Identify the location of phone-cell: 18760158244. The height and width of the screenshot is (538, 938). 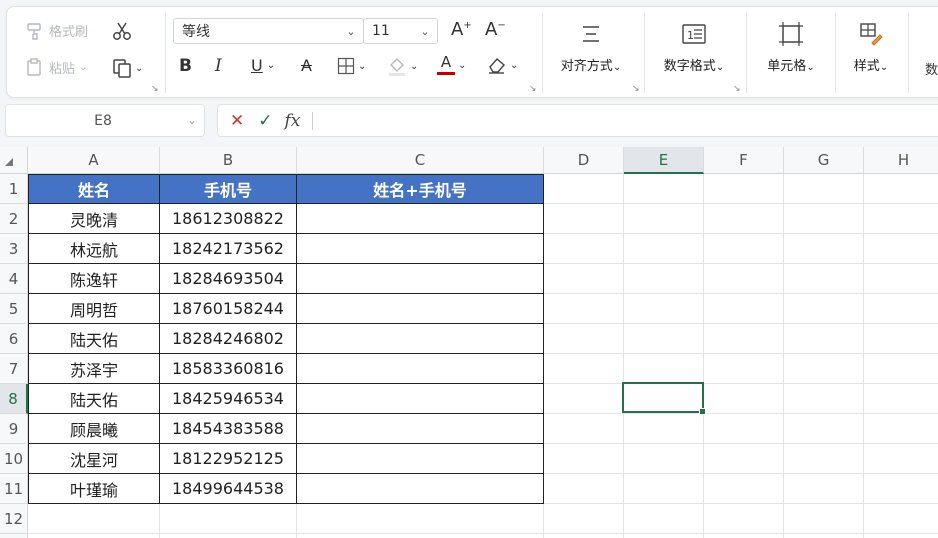
(228, 309).